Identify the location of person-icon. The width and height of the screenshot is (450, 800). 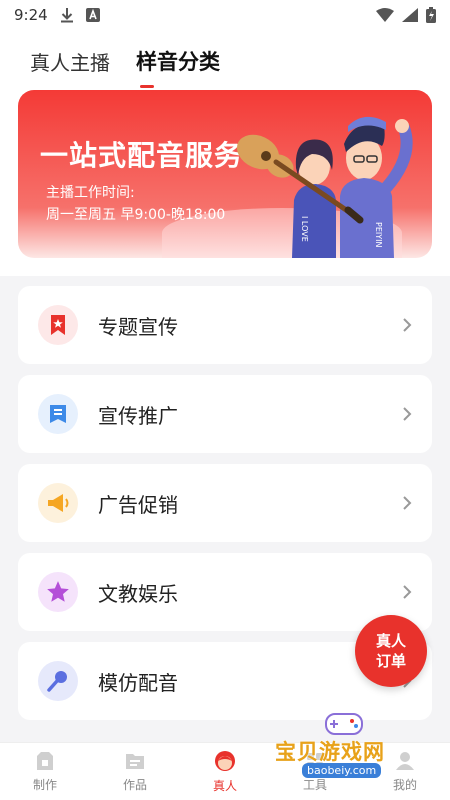
(225, 761).